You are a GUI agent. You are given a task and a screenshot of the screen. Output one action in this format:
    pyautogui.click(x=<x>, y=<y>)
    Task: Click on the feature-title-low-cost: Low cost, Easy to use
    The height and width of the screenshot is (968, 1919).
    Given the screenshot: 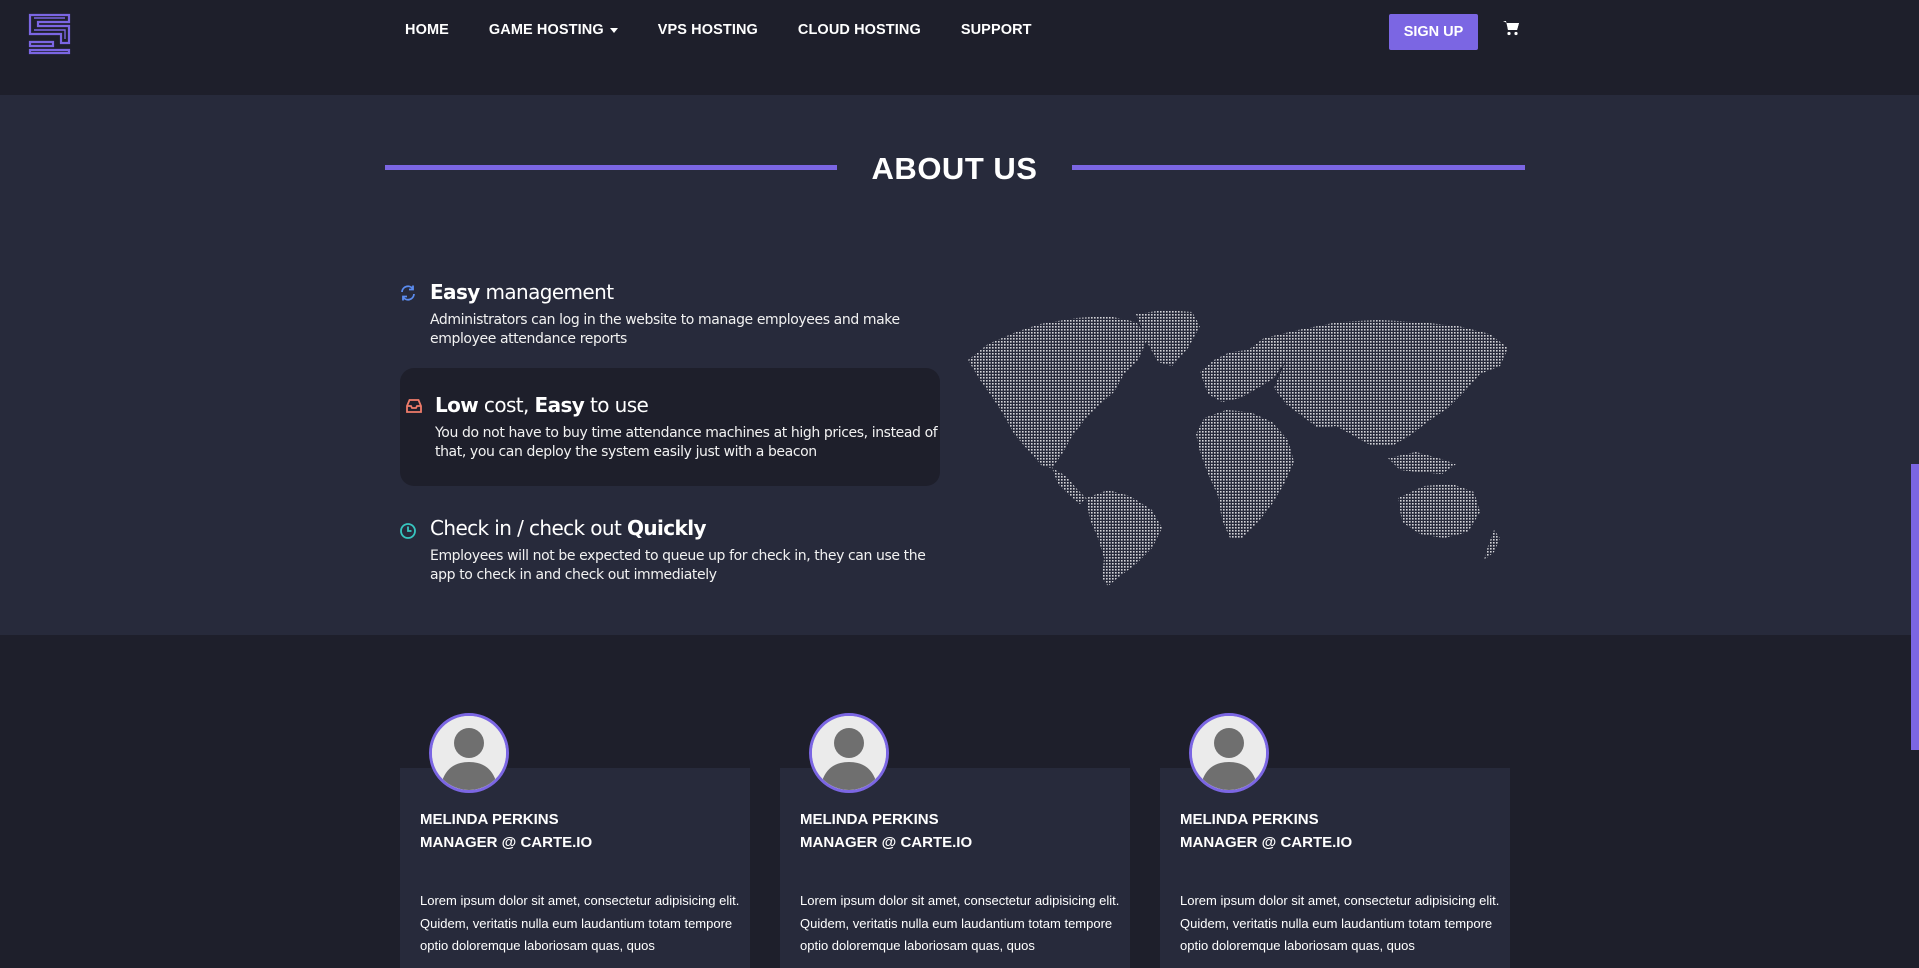 What is the action you would take?
    pyautogui.click(x=542, y=405)
    